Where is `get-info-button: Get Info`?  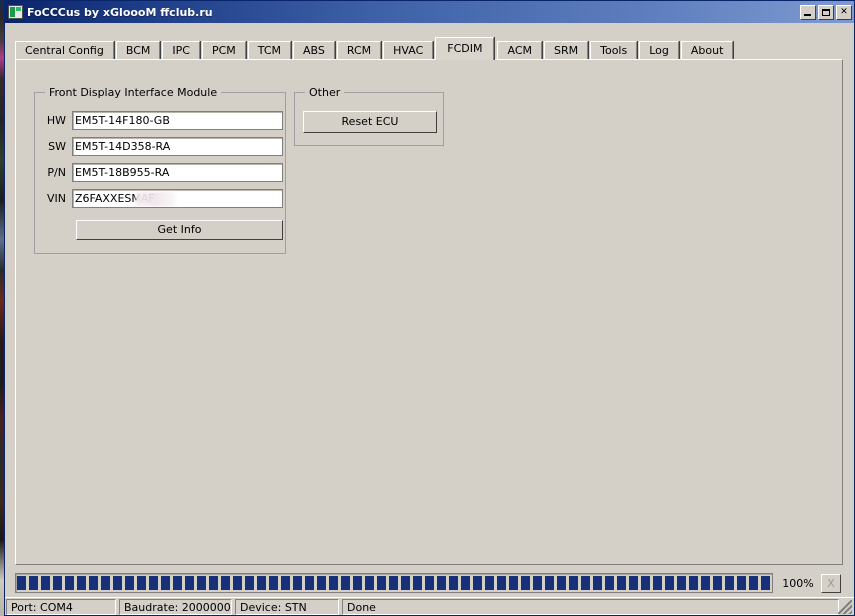 get-info-button: Get Info is located at coordinates (179, 230).